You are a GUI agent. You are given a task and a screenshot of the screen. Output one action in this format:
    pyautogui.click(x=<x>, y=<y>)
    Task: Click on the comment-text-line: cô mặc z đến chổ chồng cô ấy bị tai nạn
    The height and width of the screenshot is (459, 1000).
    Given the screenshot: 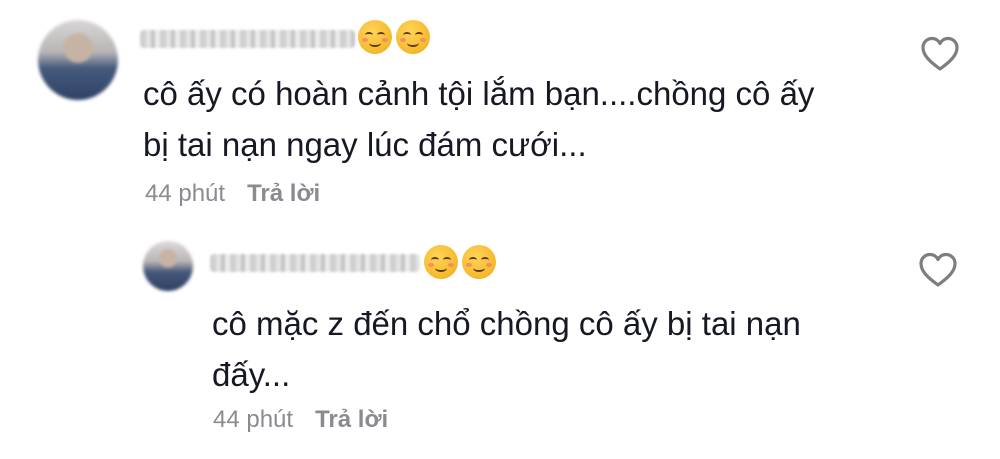 What is the action you would take?
    pyautogui.click(x=506, y=323)
    